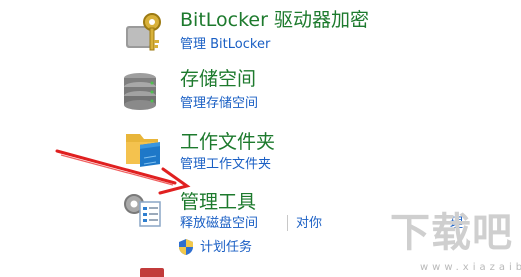 The image size is (521, 277). Describe the element at coordinates (186, 247) in the screenshot. I see `uac-shield-icon` at that location.